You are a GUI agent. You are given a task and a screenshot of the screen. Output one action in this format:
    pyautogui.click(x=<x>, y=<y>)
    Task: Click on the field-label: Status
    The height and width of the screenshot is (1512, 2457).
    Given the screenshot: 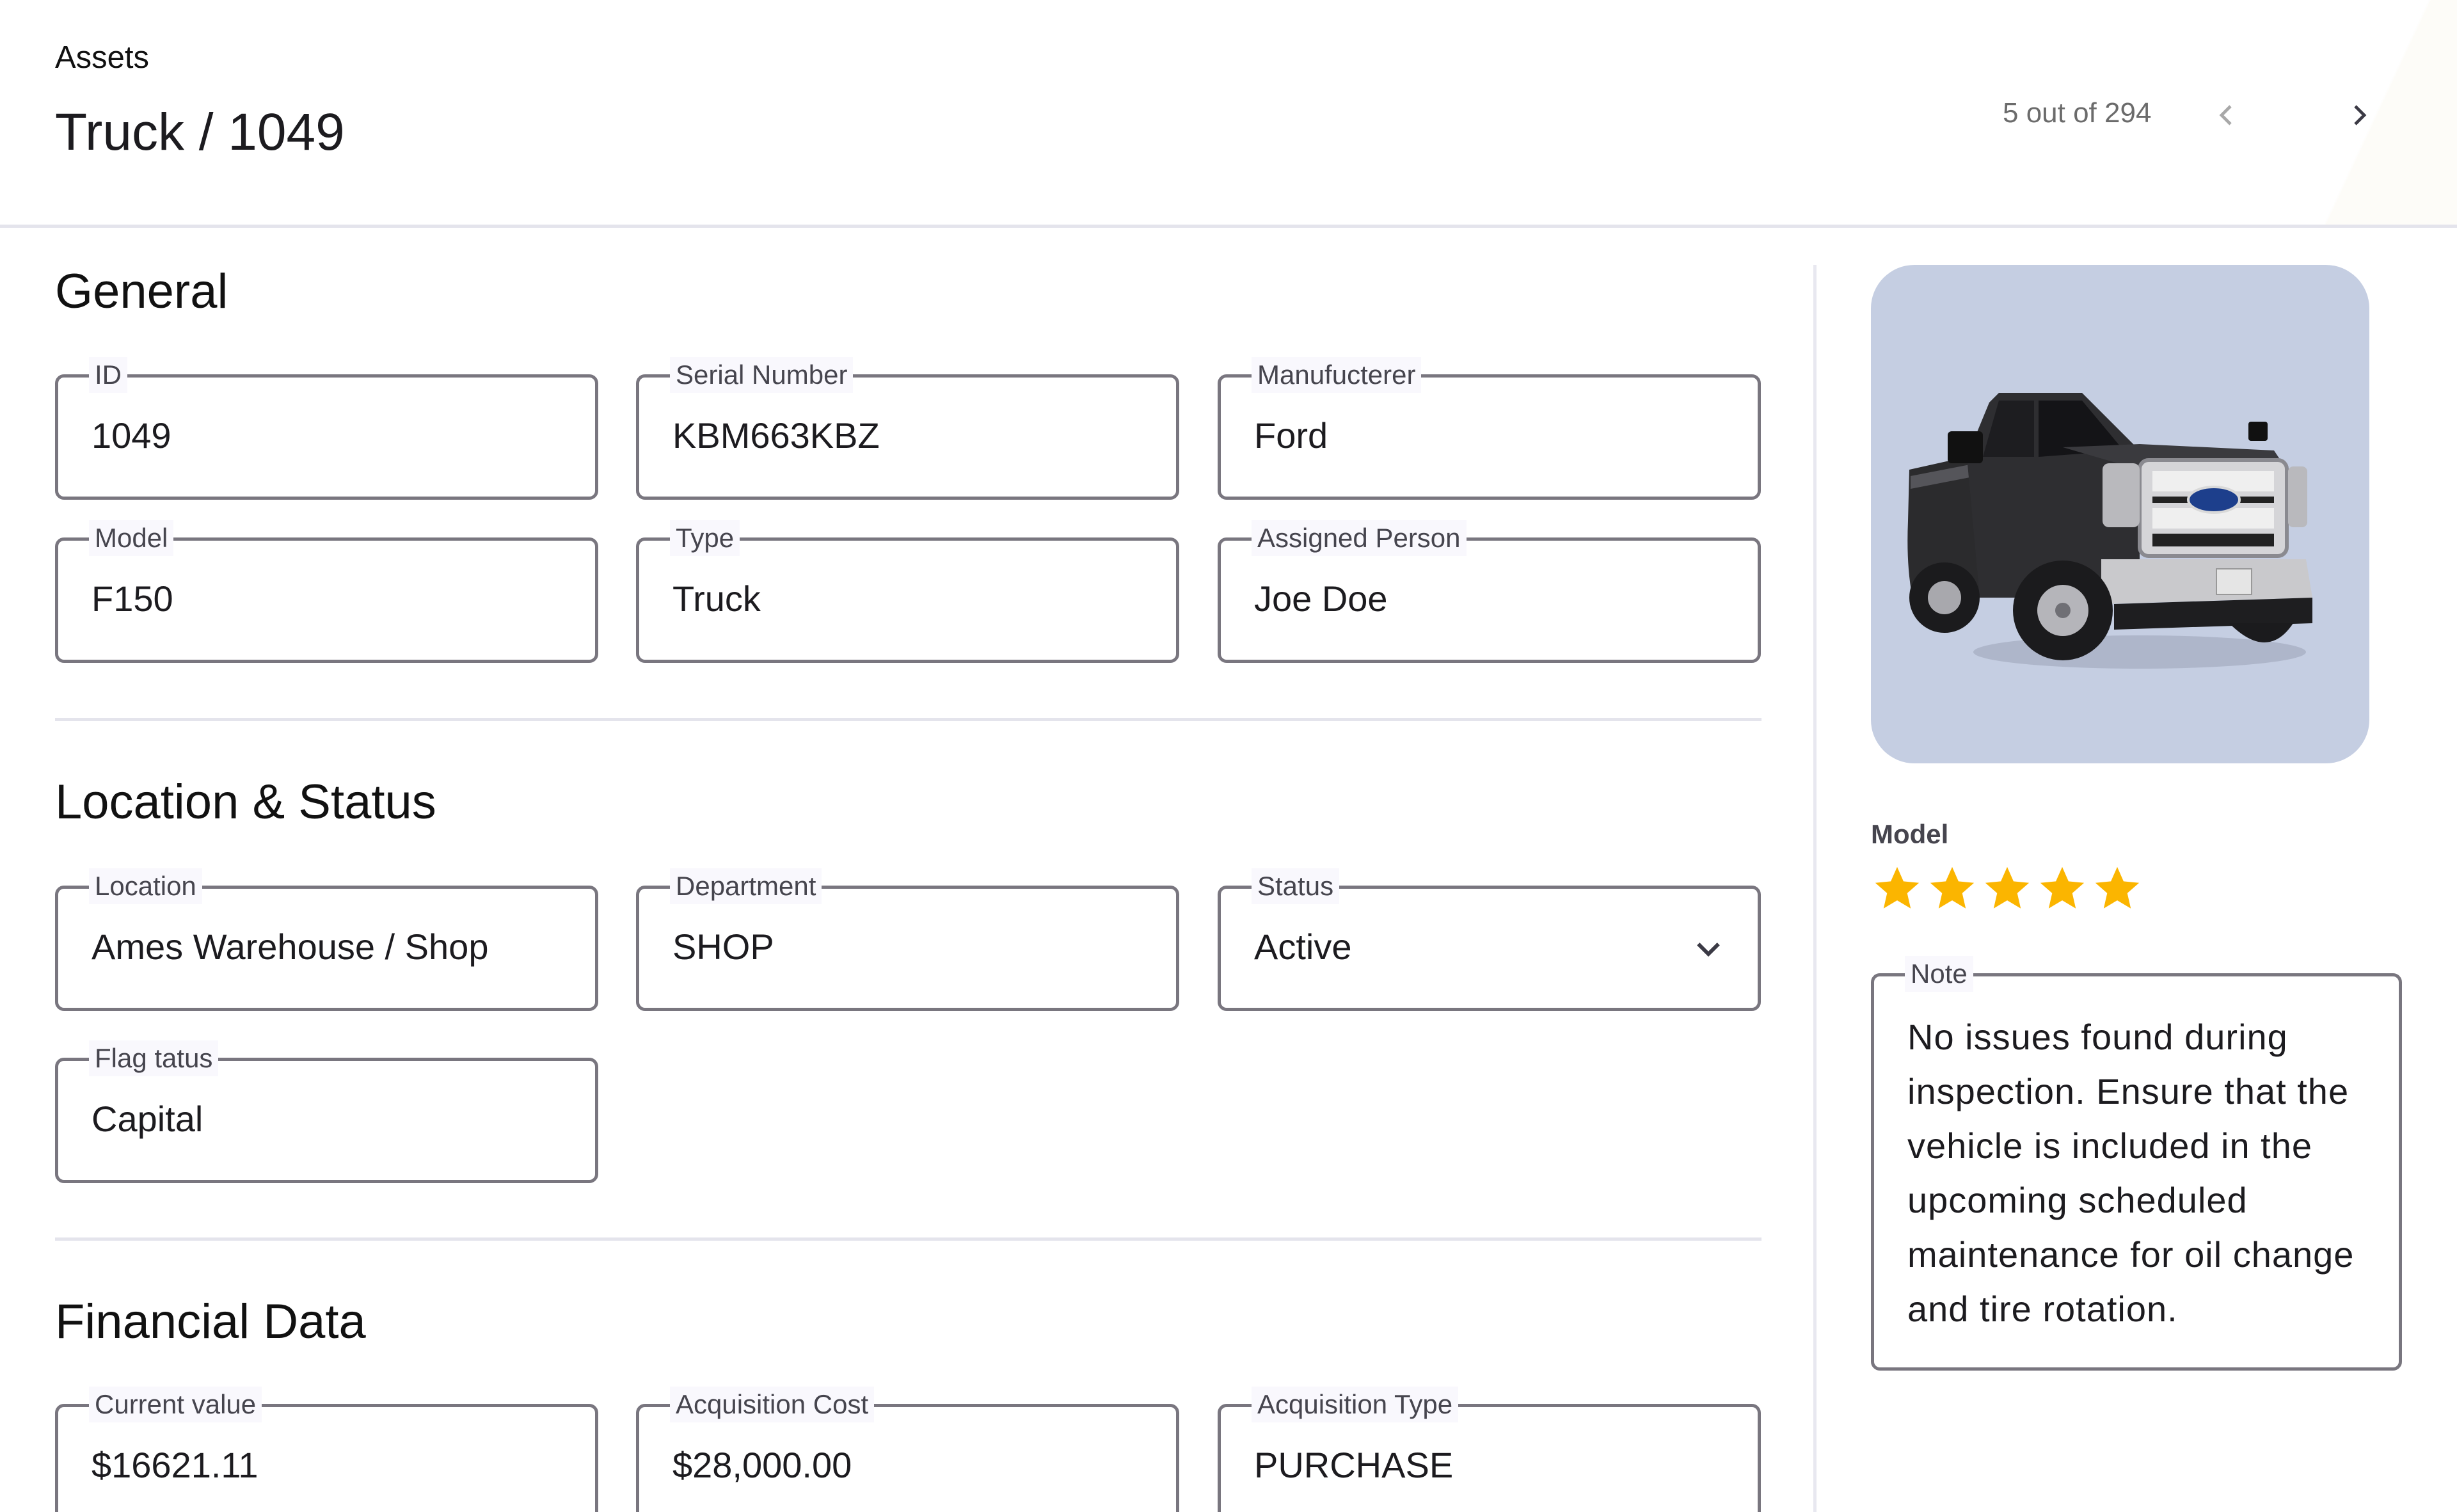 What is the action you would take?
    pyautogui.click(x=1296, y=886)
    